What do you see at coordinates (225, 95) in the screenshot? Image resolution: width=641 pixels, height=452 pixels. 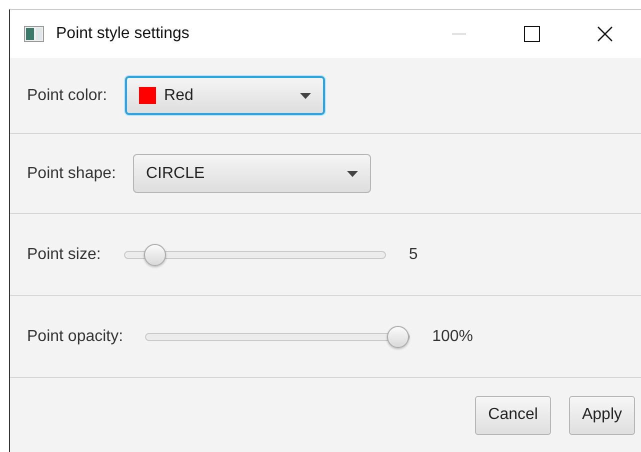 I see `color-dropdown: Red` at bounding box center [225, 95].